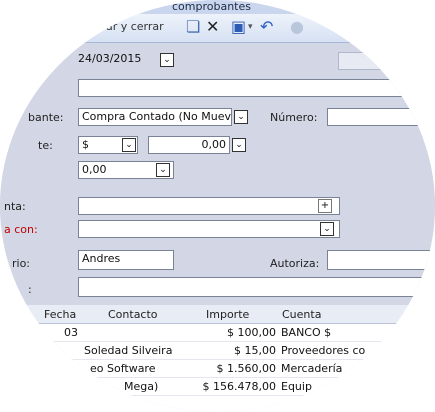  I want to click on table-row: eo Software $ 1.560,00 Mercadería, so click(217, 369).